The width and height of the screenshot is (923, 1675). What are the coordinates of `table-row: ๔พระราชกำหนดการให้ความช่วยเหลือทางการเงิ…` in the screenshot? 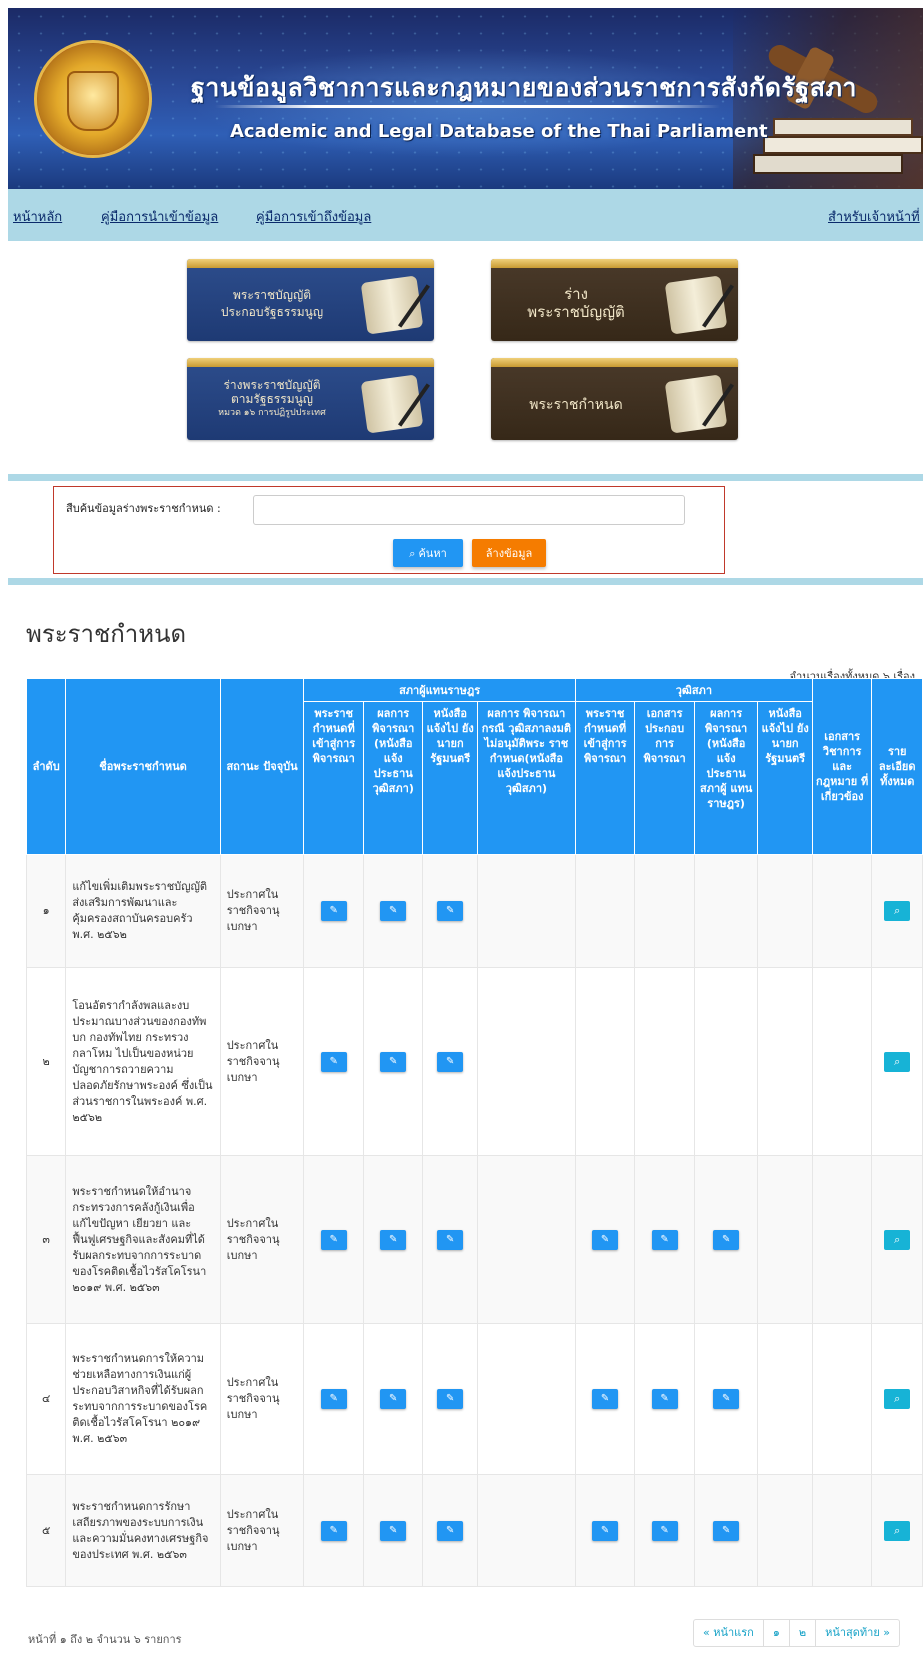 It's located at (474, 1399).